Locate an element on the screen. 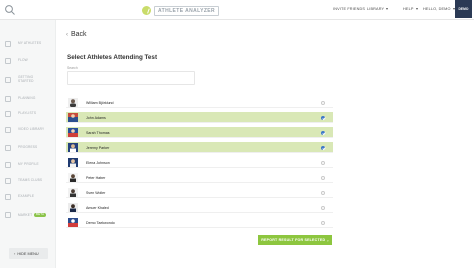 The height and width of the screenshot is (268, 474). sidebar-item-video-library: VIDEO LIBRARY is located at coordinates (28, 130).